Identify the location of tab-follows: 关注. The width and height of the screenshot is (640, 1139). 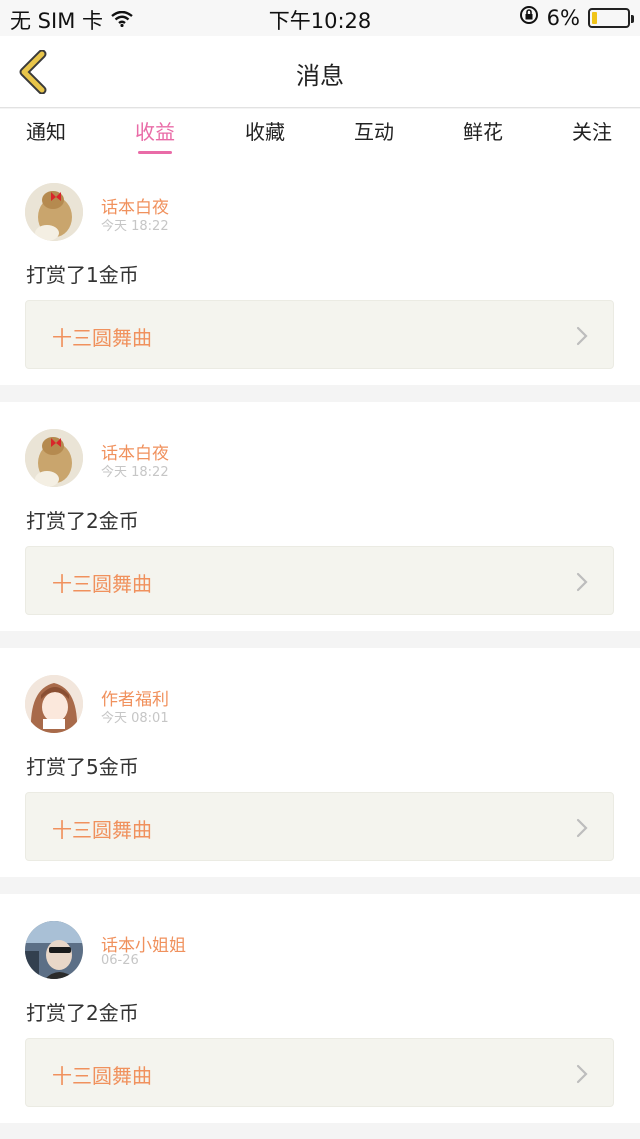
(592, 130).